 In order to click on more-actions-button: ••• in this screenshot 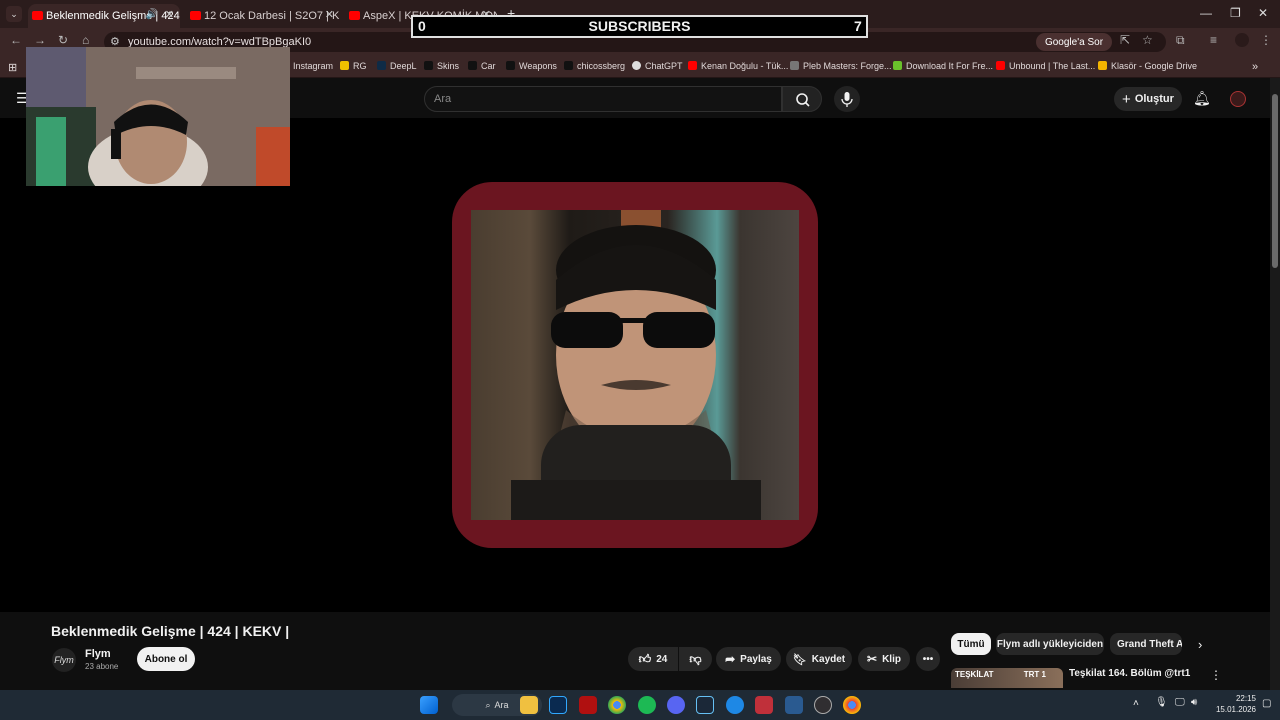, I will do `click(928, 659)`.